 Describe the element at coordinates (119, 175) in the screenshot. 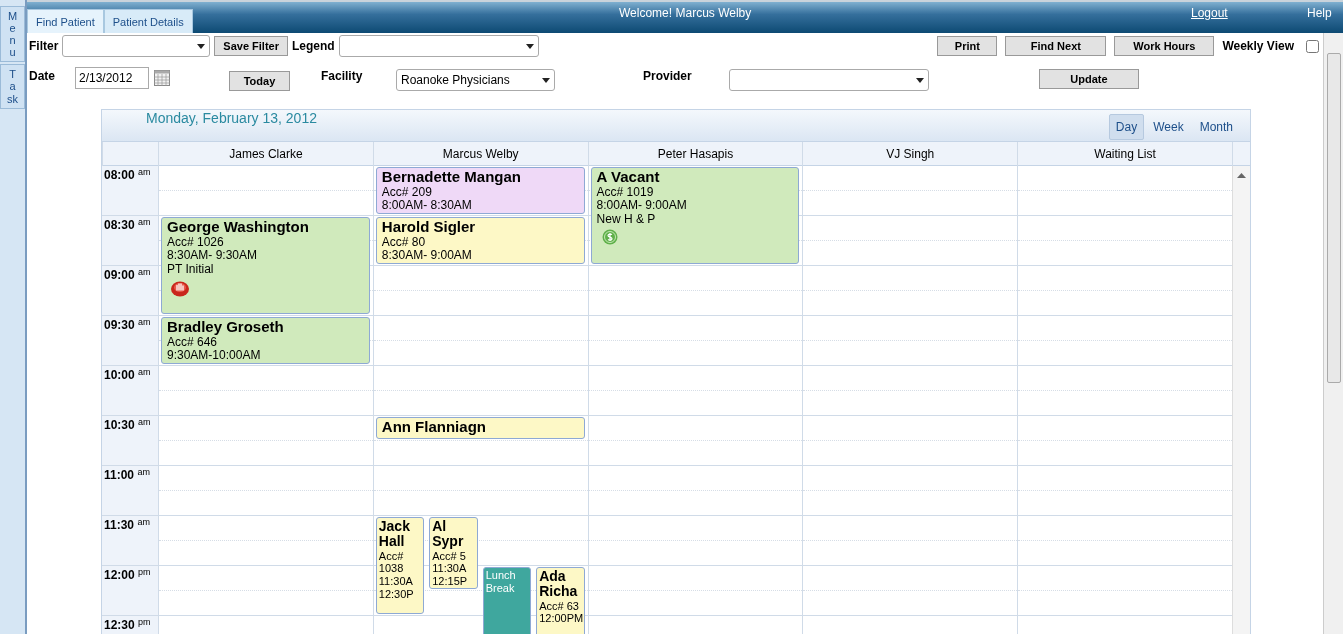

I see `time-label: 08:00` at that location.